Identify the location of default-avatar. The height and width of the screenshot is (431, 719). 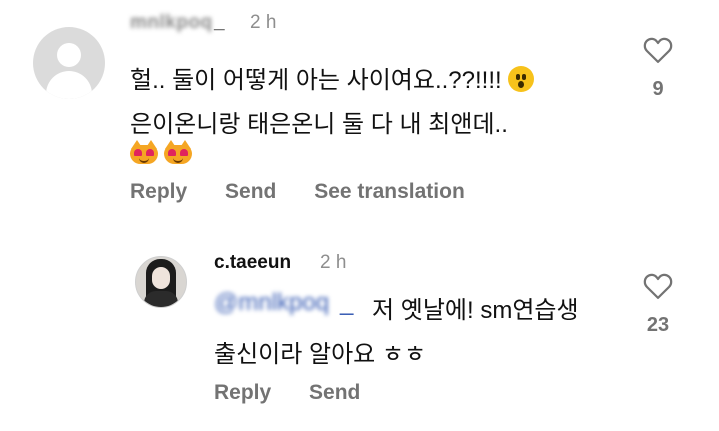
(69, 63).